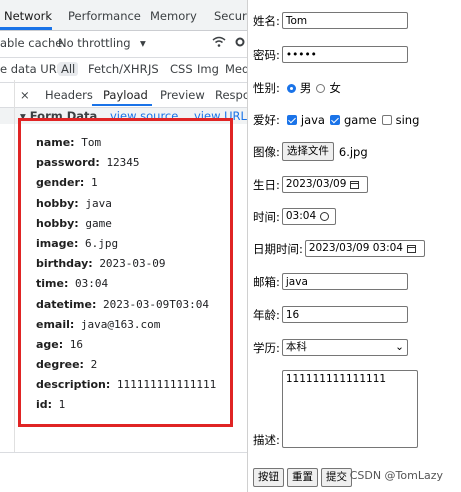 This screenshot has height=492, width=461. I want to click on description-value: 111111111111111, so click(336, 379).